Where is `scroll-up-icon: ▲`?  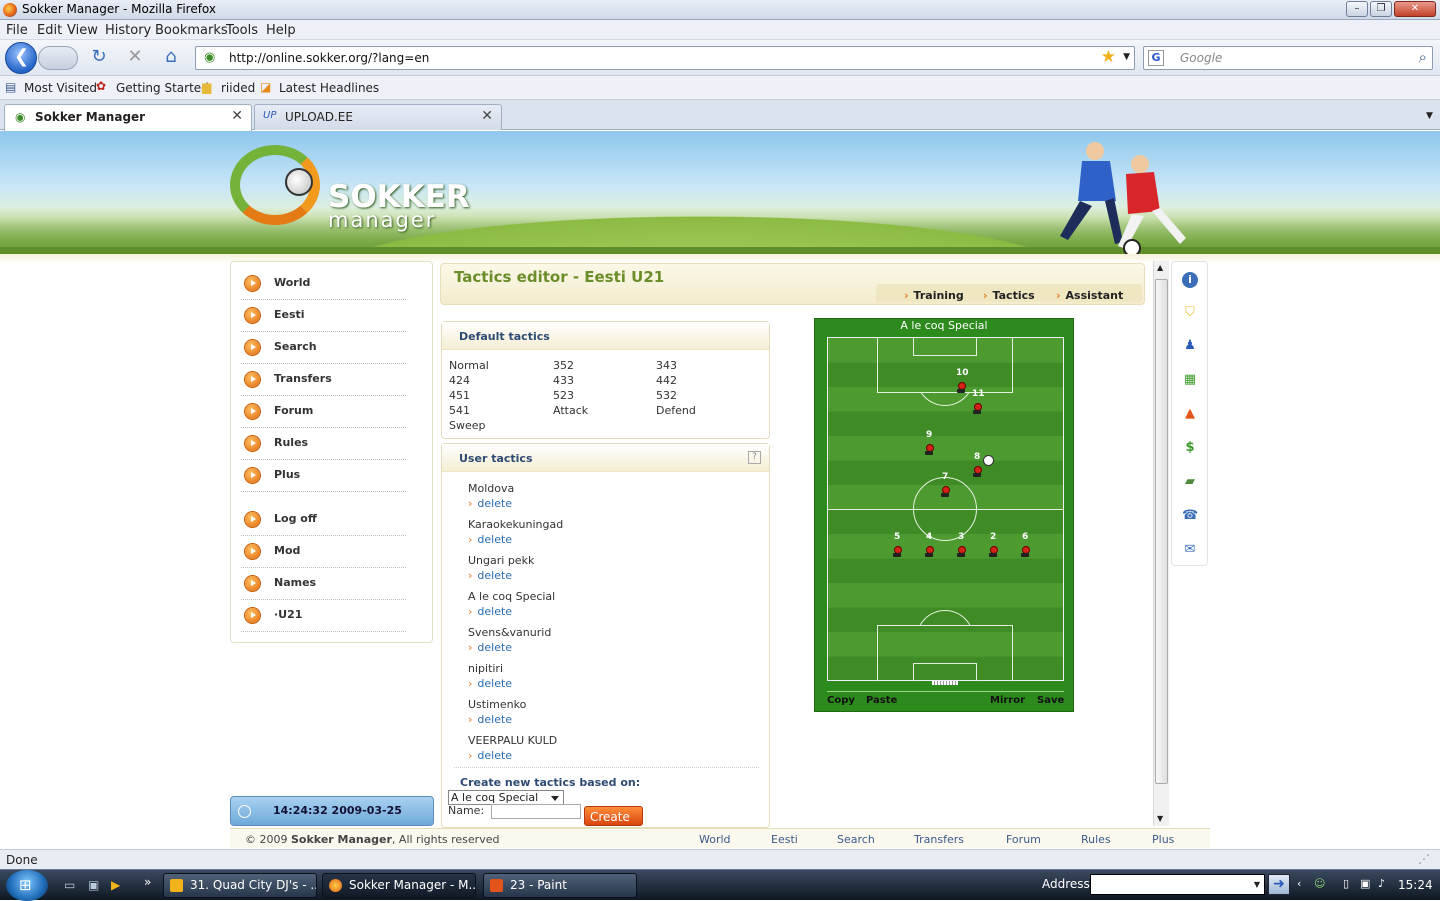
scroll-up-icon: ▲ is located at coordinates (1160, 267).